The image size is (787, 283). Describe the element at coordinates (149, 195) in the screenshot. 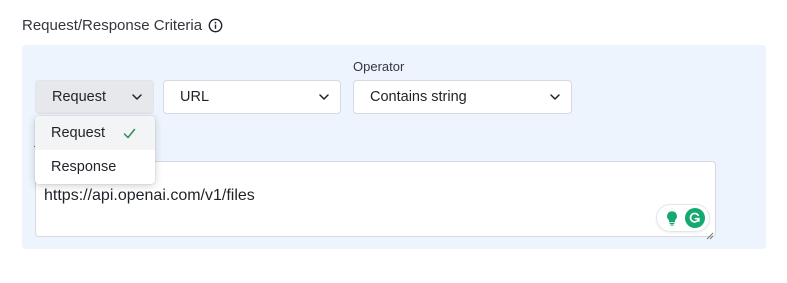

I see `value-text: https://api.openai.com/v1/files` at that location.